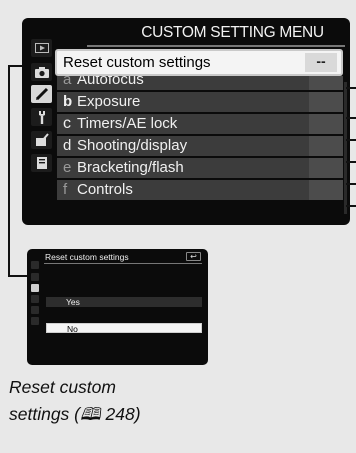 The width and height of the screenshot is (356, 453). What do you see at coordinates (200, 83) in the screenshot?
I see `menu-item-autofocus: a Autofocus` at bounding box center [200, 83].